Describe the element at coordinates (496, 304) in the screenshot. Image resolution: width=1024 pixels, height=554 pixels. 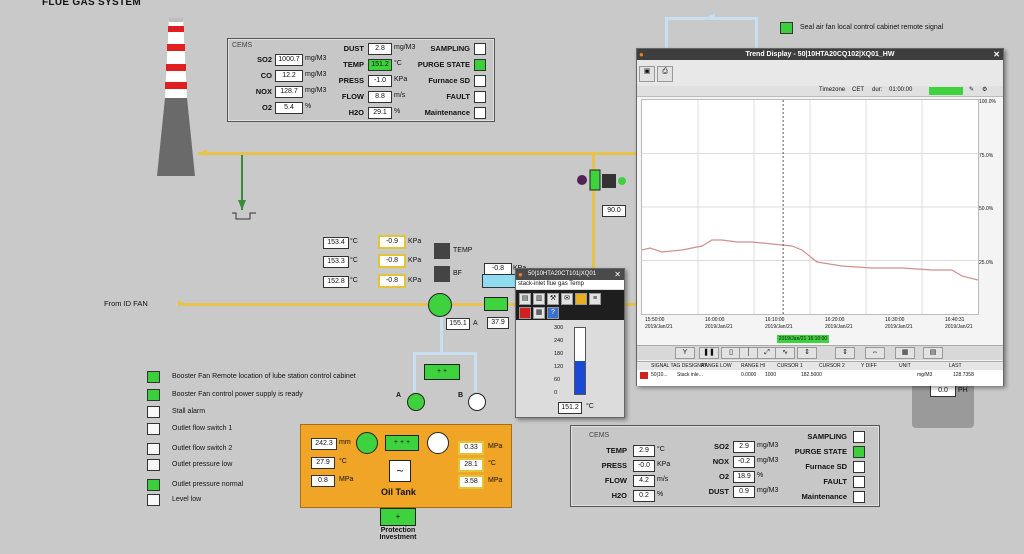
I see `damper-icon` at that location.